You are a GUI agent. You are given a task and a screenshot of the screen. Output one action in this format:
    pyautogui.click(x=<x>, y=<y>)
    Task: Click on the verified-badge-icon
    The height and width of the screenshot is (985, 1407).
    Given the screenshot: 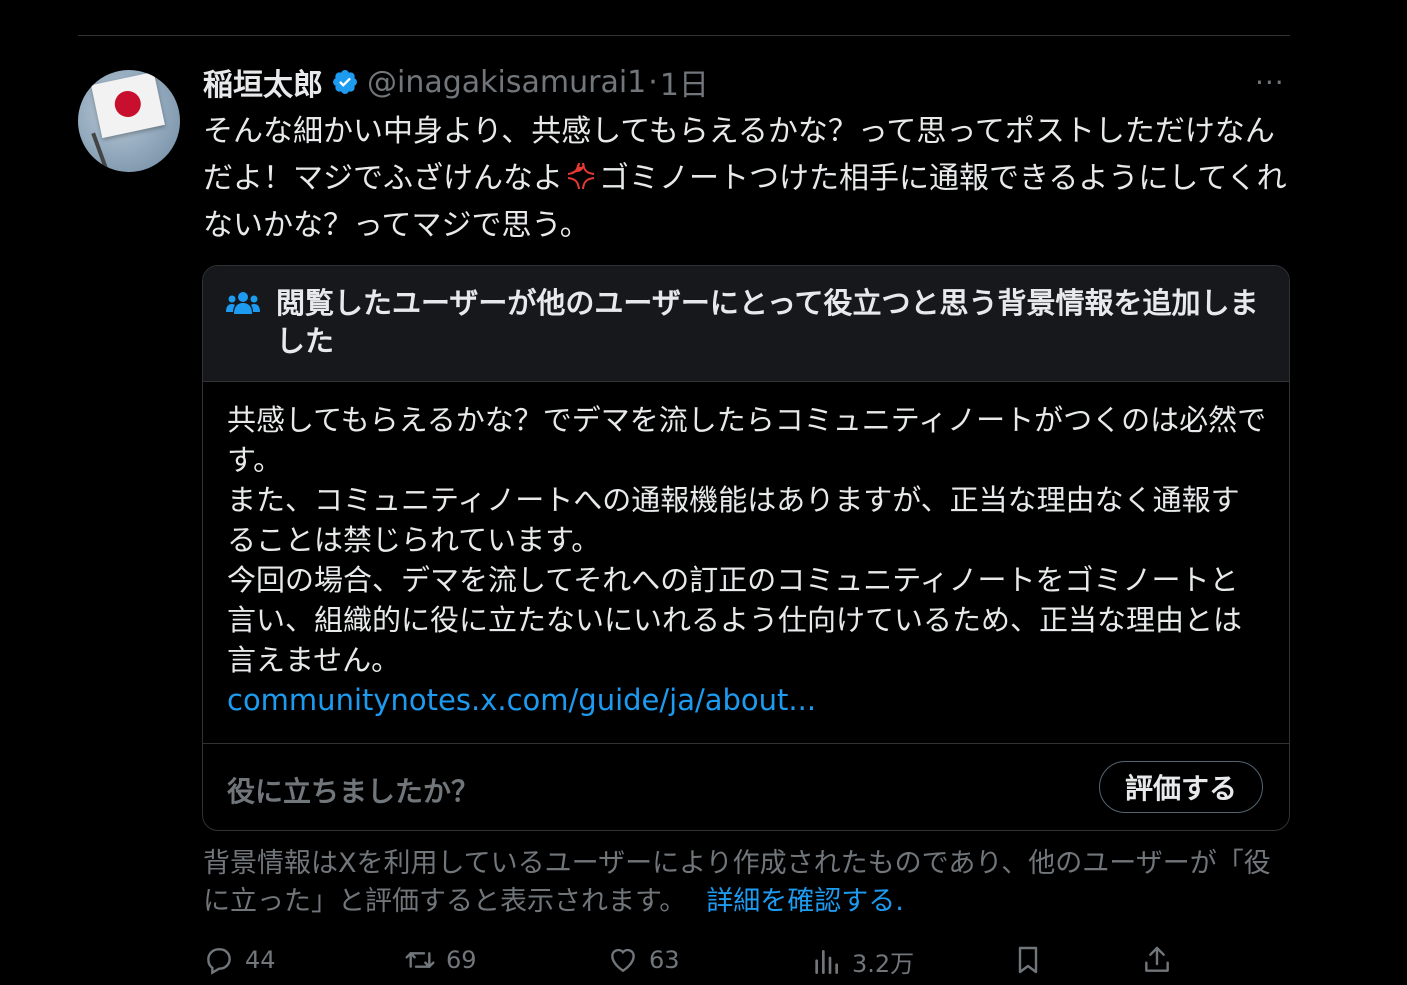 What is the action you would take?
    pyautogui.click(x=345, y=82)
    